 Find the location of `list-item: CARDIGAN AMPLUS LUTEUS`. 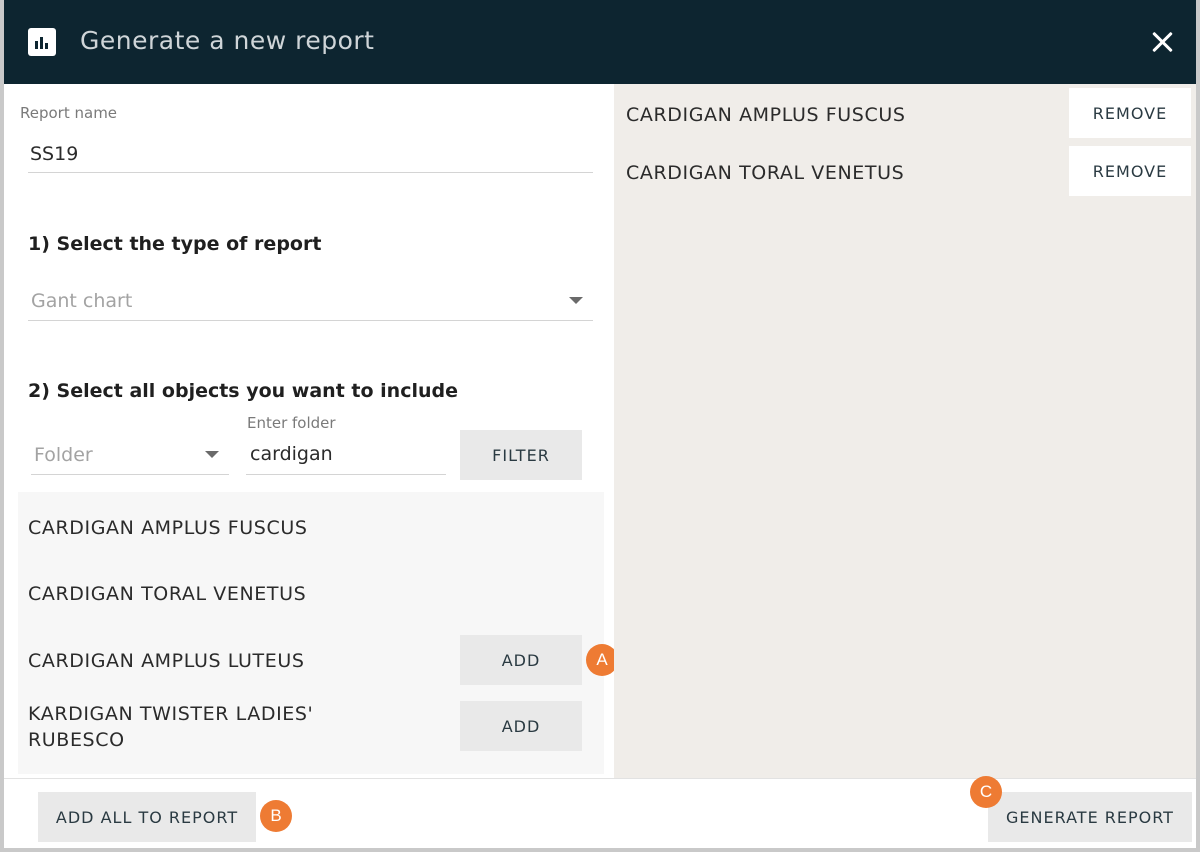

list-item: CARDIGAN AMPLUS LUTEUS is located at coordinates (166, 661).